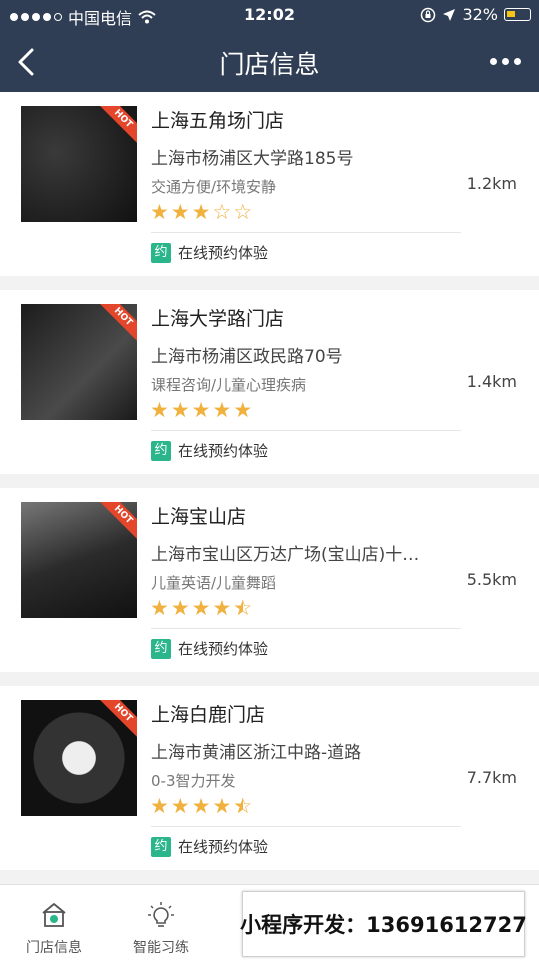  Describe the element at coordinates (491, 183) in the screenshot. I see `store-distance: 1.2km` at that location.